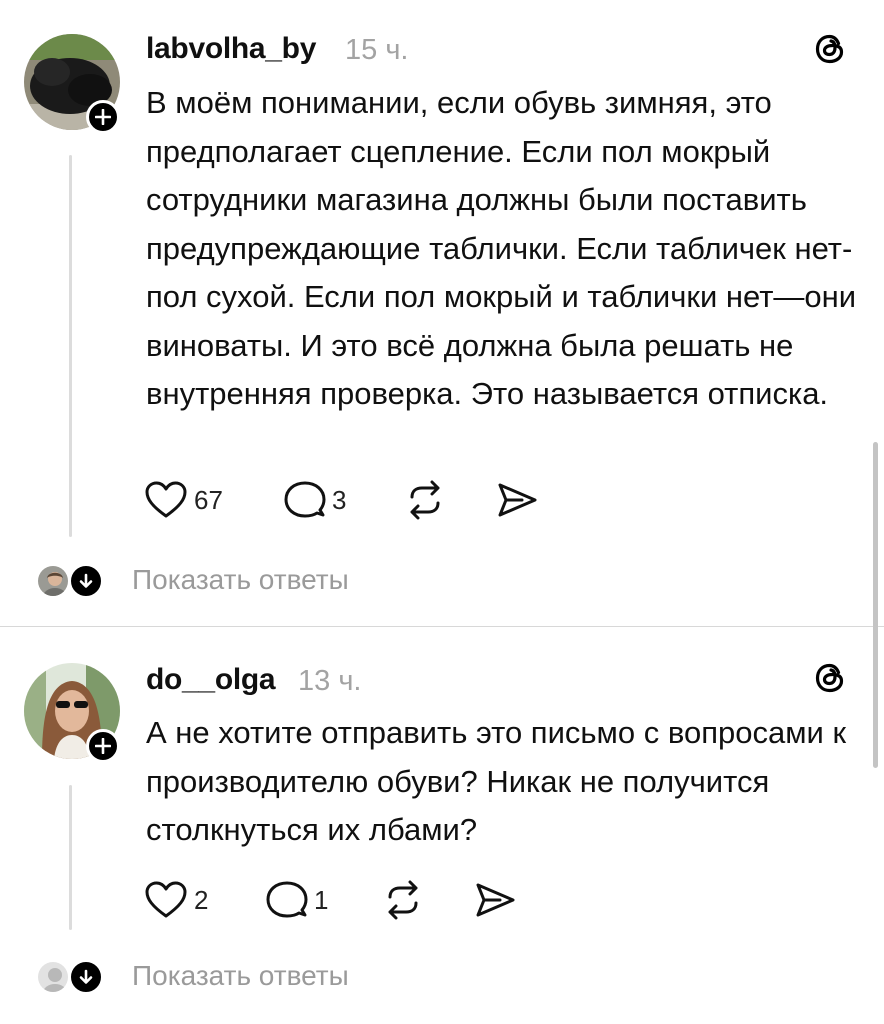 The width and height of the screenshot is (884, 1024). Describe the element at coordinates (201, 899) in the screenshot. I see `like-count: 2` at that location.